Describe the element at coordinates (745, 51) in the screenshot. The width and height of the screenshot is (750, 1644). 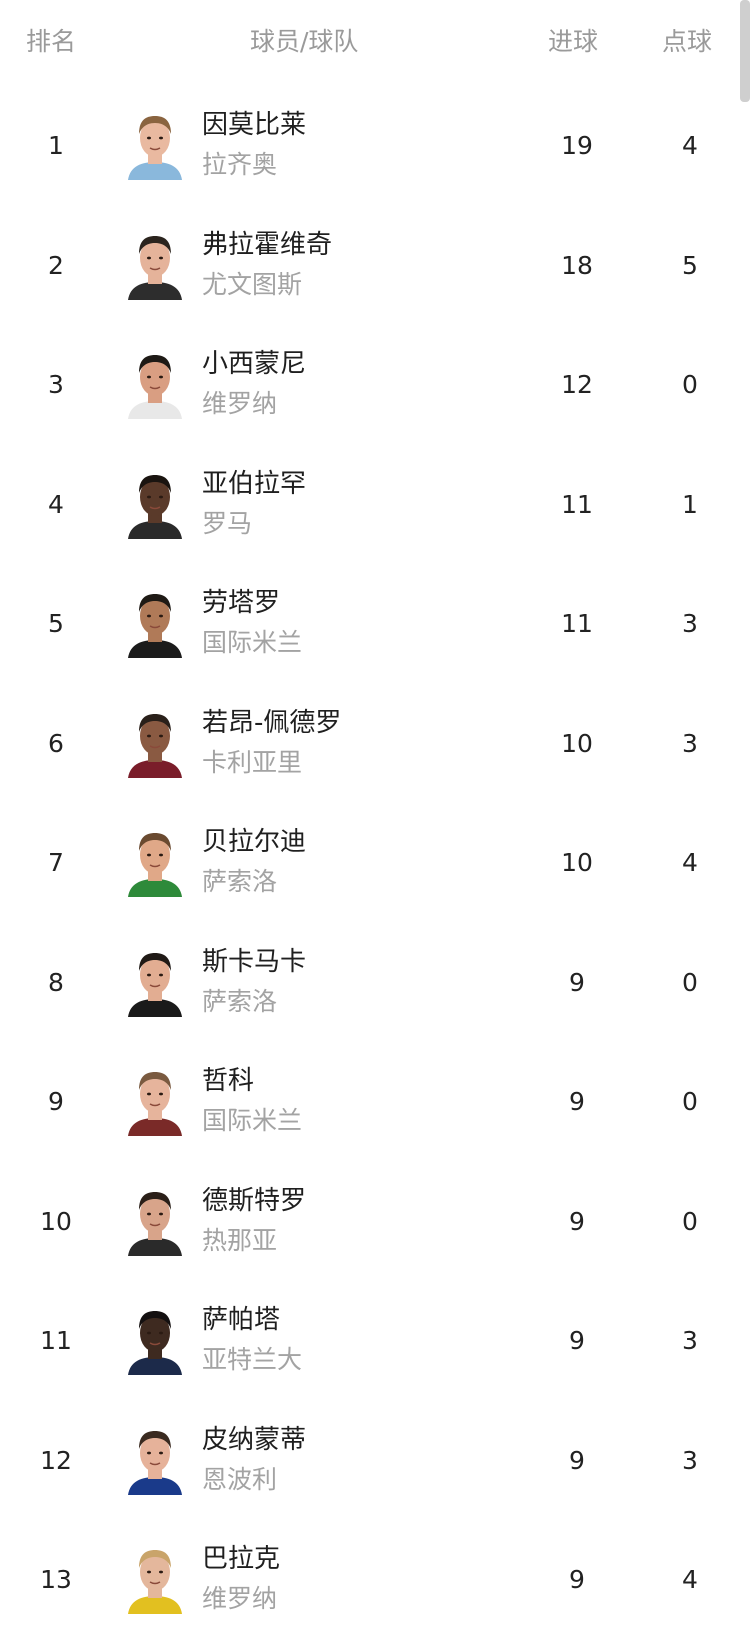
I see `scrollbar-thumb` at that location.